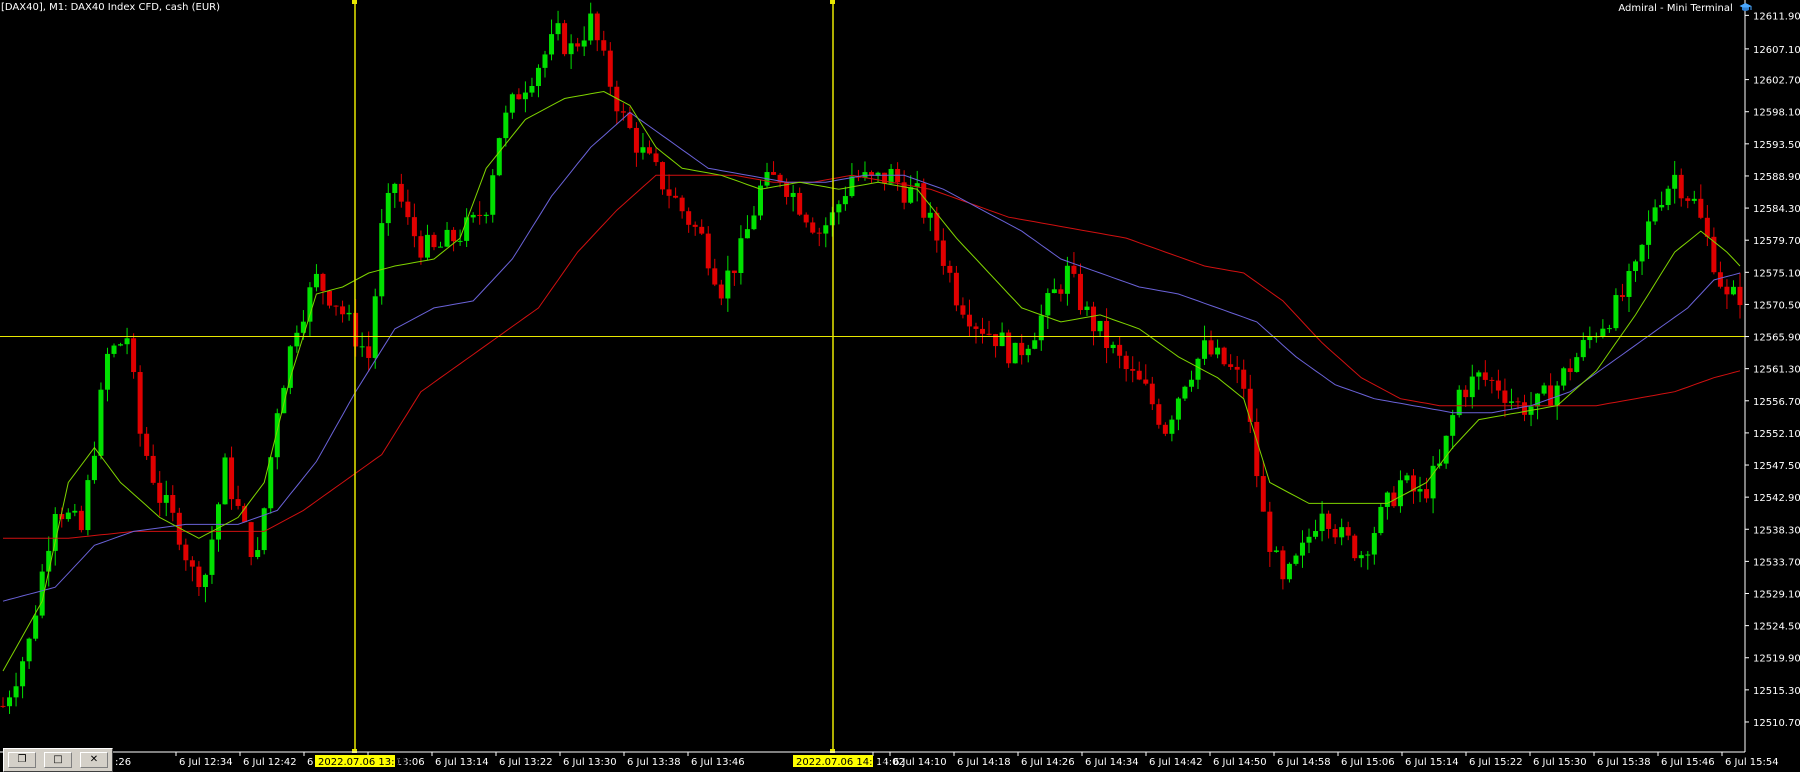  Describe the element at coordinates (362, 762) in the screenshot. I see `crosshair-time-label: 2022.07.06 13:00` at that location.